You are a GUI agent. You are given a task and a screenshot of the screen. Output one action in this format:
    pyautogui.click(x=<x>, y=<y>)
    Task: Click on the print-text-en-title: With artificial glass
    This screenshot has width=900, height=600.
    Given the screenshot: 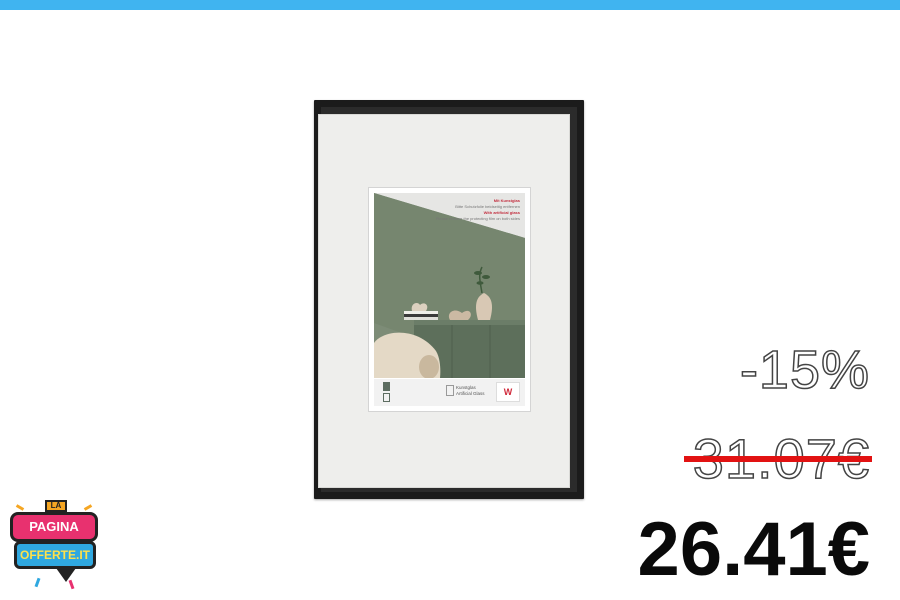 What is the action you would take?
    pyautogui.click(x=501, y=212)
    